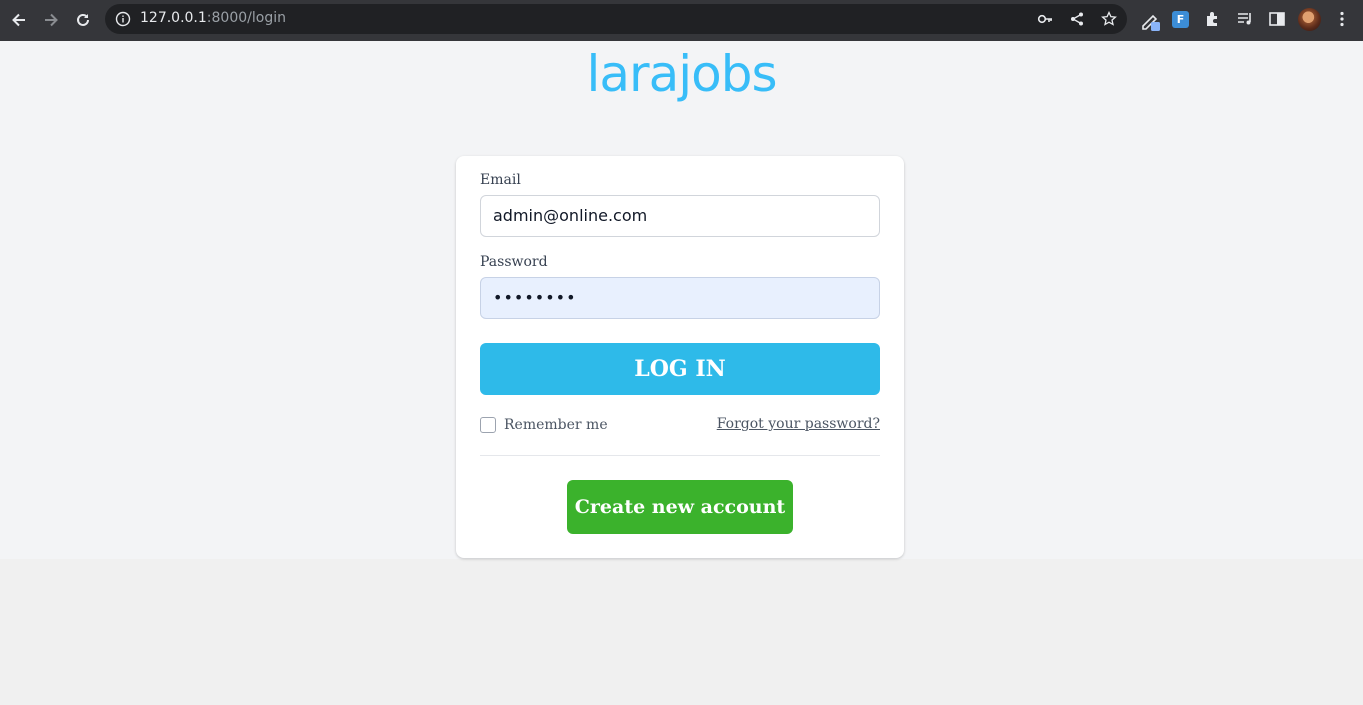  What do you see at coordinates (514, 262) in the screenshot?
I see `password-label: Password` at bounding box center [514, 262].